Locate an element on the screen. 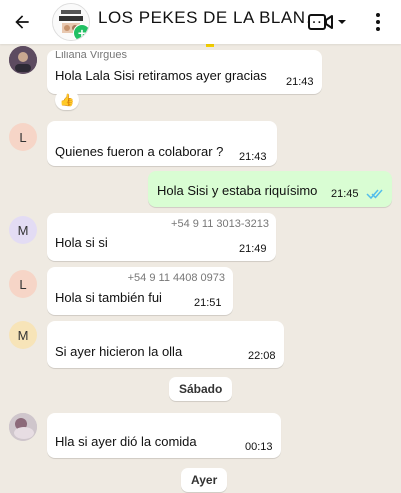 This screenshot has height=493, width=401. video-call-icon is located at coordinates (327, 22).